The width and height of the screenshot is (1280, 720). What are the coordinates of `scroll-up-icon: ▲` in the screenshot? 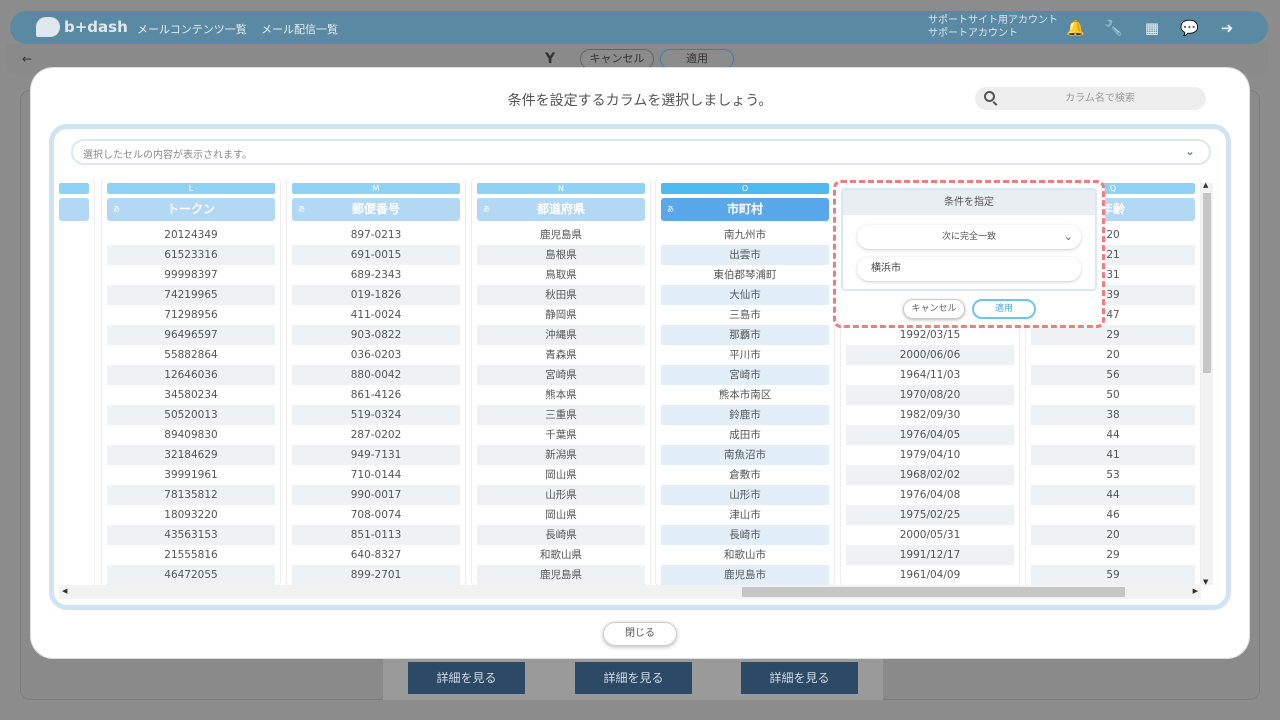 It's located at (1205, 185).